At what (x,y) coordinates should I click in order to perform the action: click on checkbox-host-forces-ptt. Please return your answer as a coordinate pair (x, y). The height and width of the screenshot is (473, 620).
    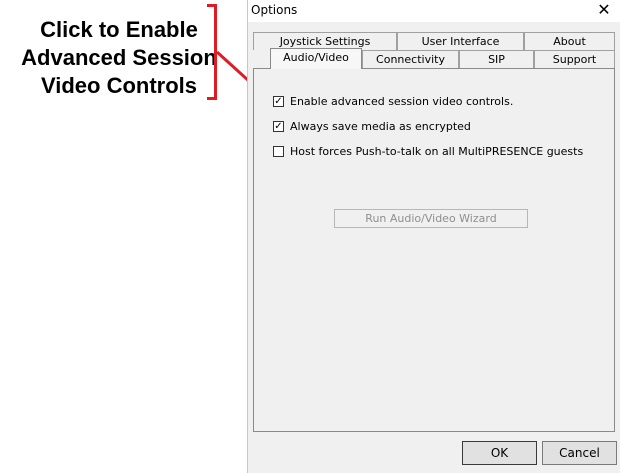
    Looking at the image, I should click on (278, 151).